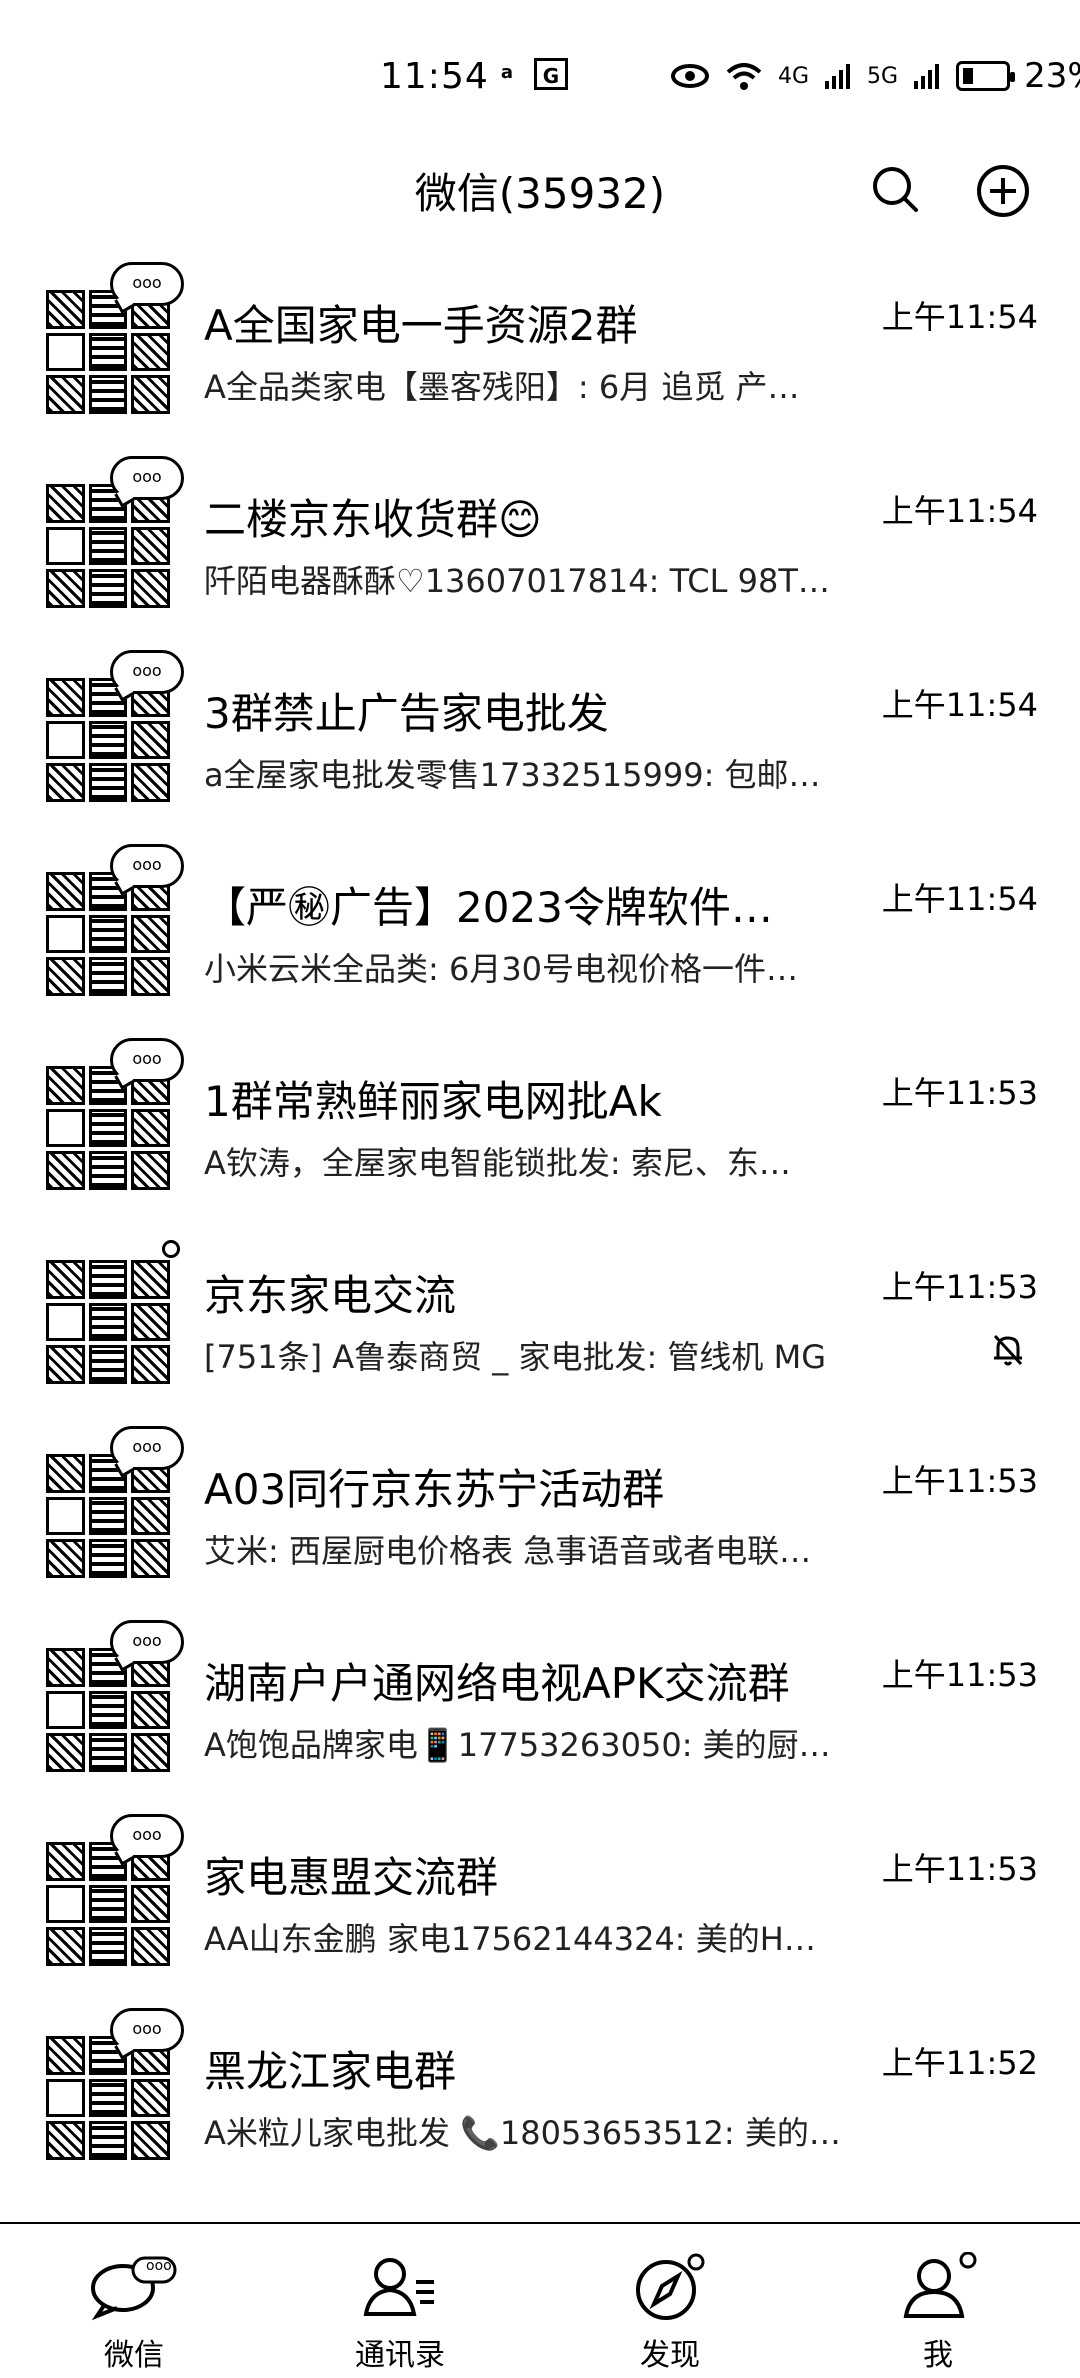 Image resolution: width=1080 pixels, height=2378 pixels. Describe the element at coordinates (507, 72) in the screenshot. I see `app-notification-icon: a` at that location.